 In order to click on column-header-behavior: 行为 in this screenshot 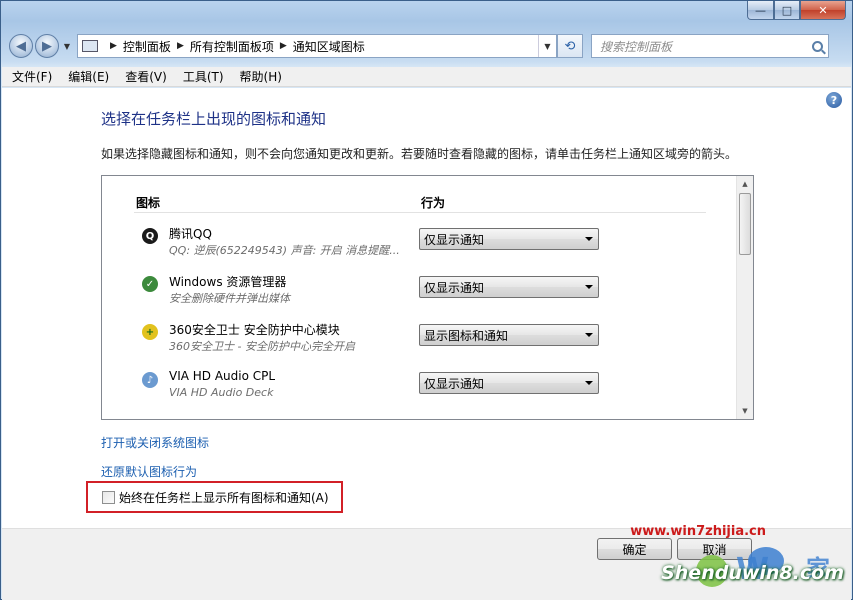, I will do `click(433, 203)`.